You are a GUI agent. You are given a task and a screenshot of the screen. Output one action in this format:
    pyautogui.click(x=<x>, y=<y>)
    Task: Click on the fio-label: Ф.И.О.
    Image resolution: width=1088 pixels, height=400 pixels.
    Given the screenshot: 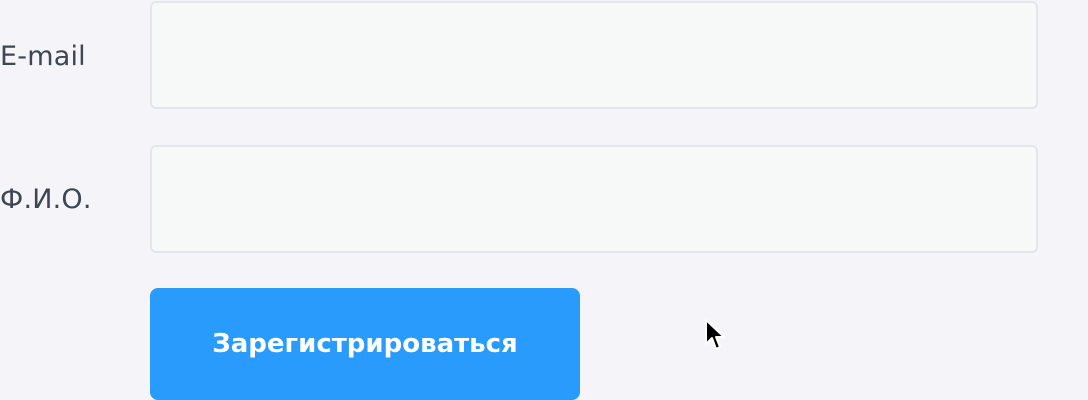 What is the action you would take?
    pyautogui.click(x=46, y=199)
    